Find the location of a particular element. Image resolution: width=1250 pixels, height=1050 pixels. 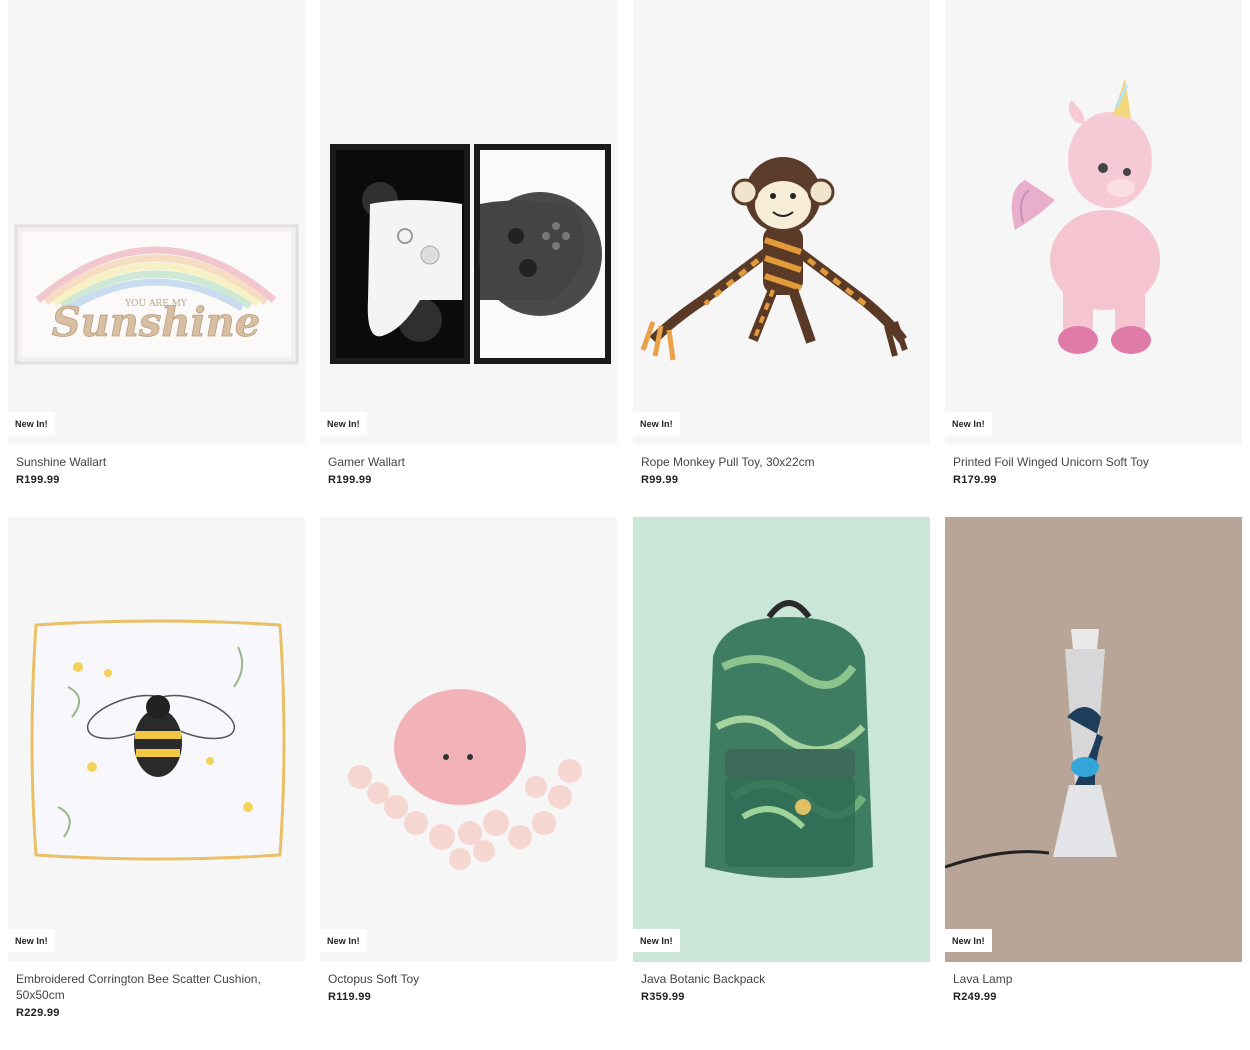

product-name: Printed Foil Winged Unicorn Soft Toy is located at coordinates (1093, 462).